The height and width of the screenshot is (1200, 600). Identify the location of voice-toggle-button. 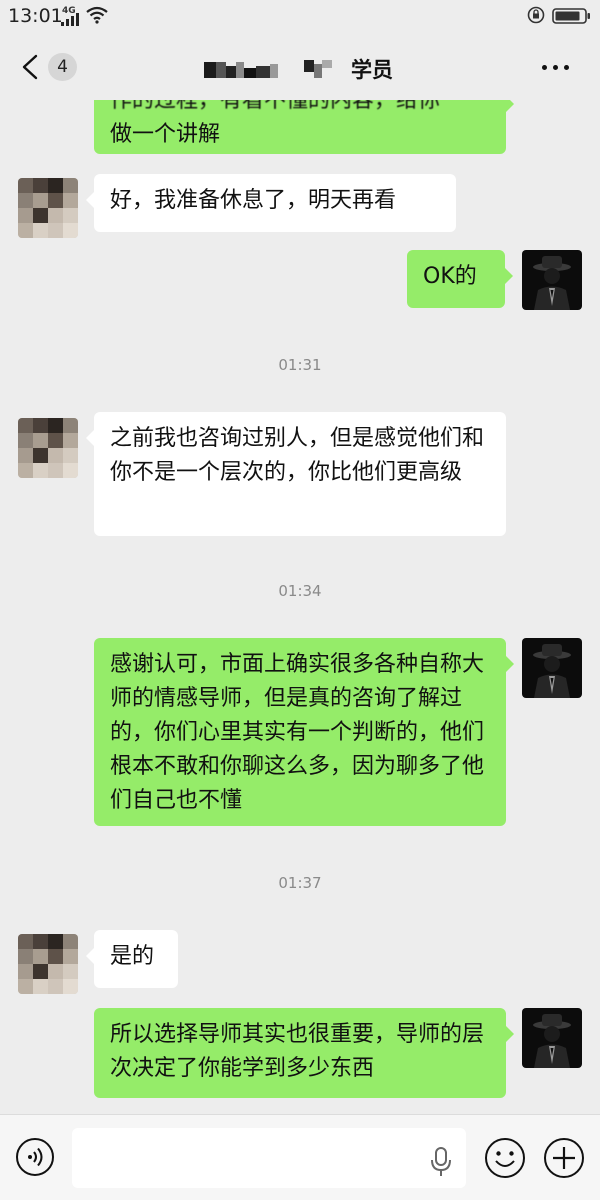
(35, 1157).